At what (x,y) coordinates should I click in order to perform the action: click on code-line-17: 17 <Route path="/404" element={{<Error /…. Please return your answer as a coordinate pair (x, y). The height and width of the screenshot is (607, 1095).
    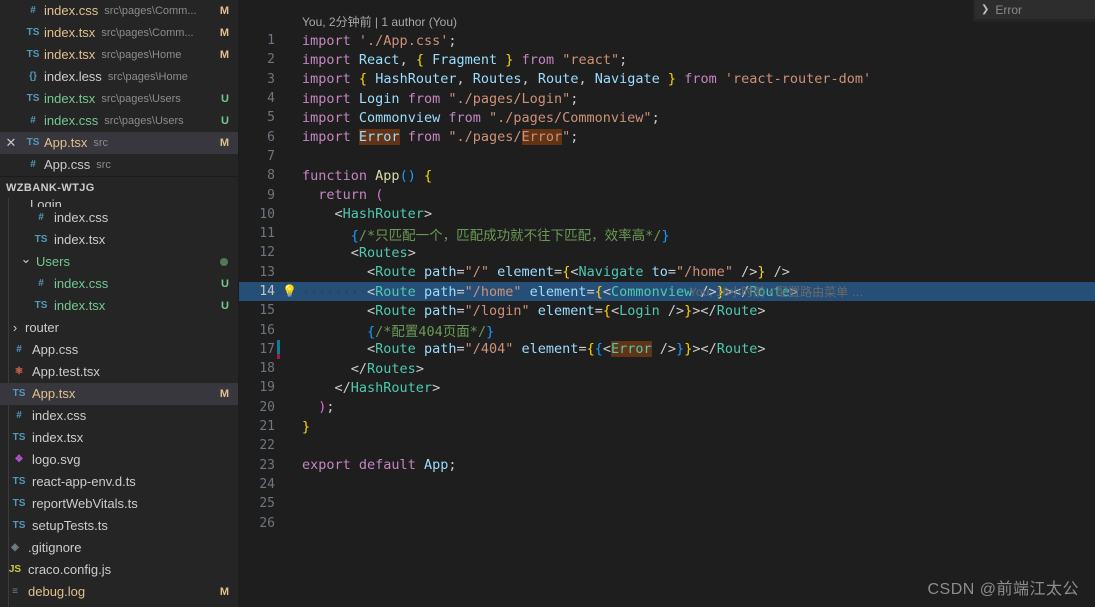
    Looking at the image, I should click on (667, 349).